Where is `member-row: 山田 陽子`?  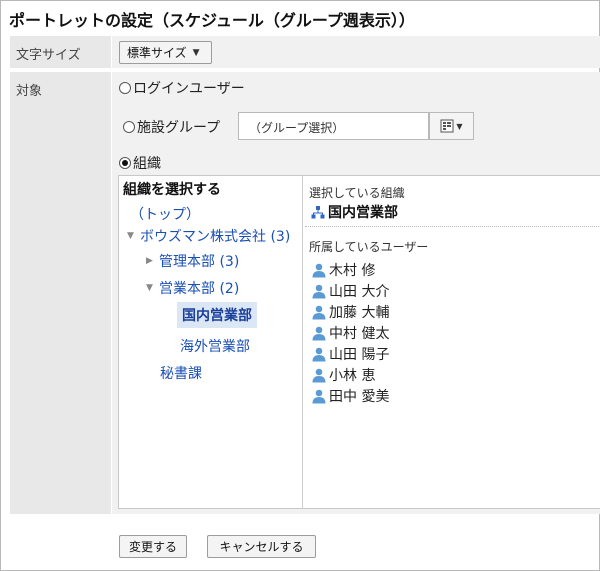
member-row: 山田 陽子 is located at coordinates (350, 354).